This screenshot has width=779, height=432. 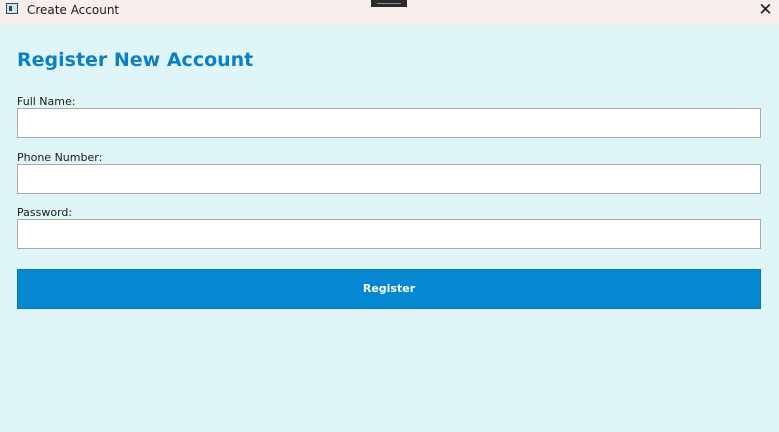 What do you see at coordinates (389, 3) in the screenshot?
I see `snap-layout-handle` at bounding box center [389, 3].